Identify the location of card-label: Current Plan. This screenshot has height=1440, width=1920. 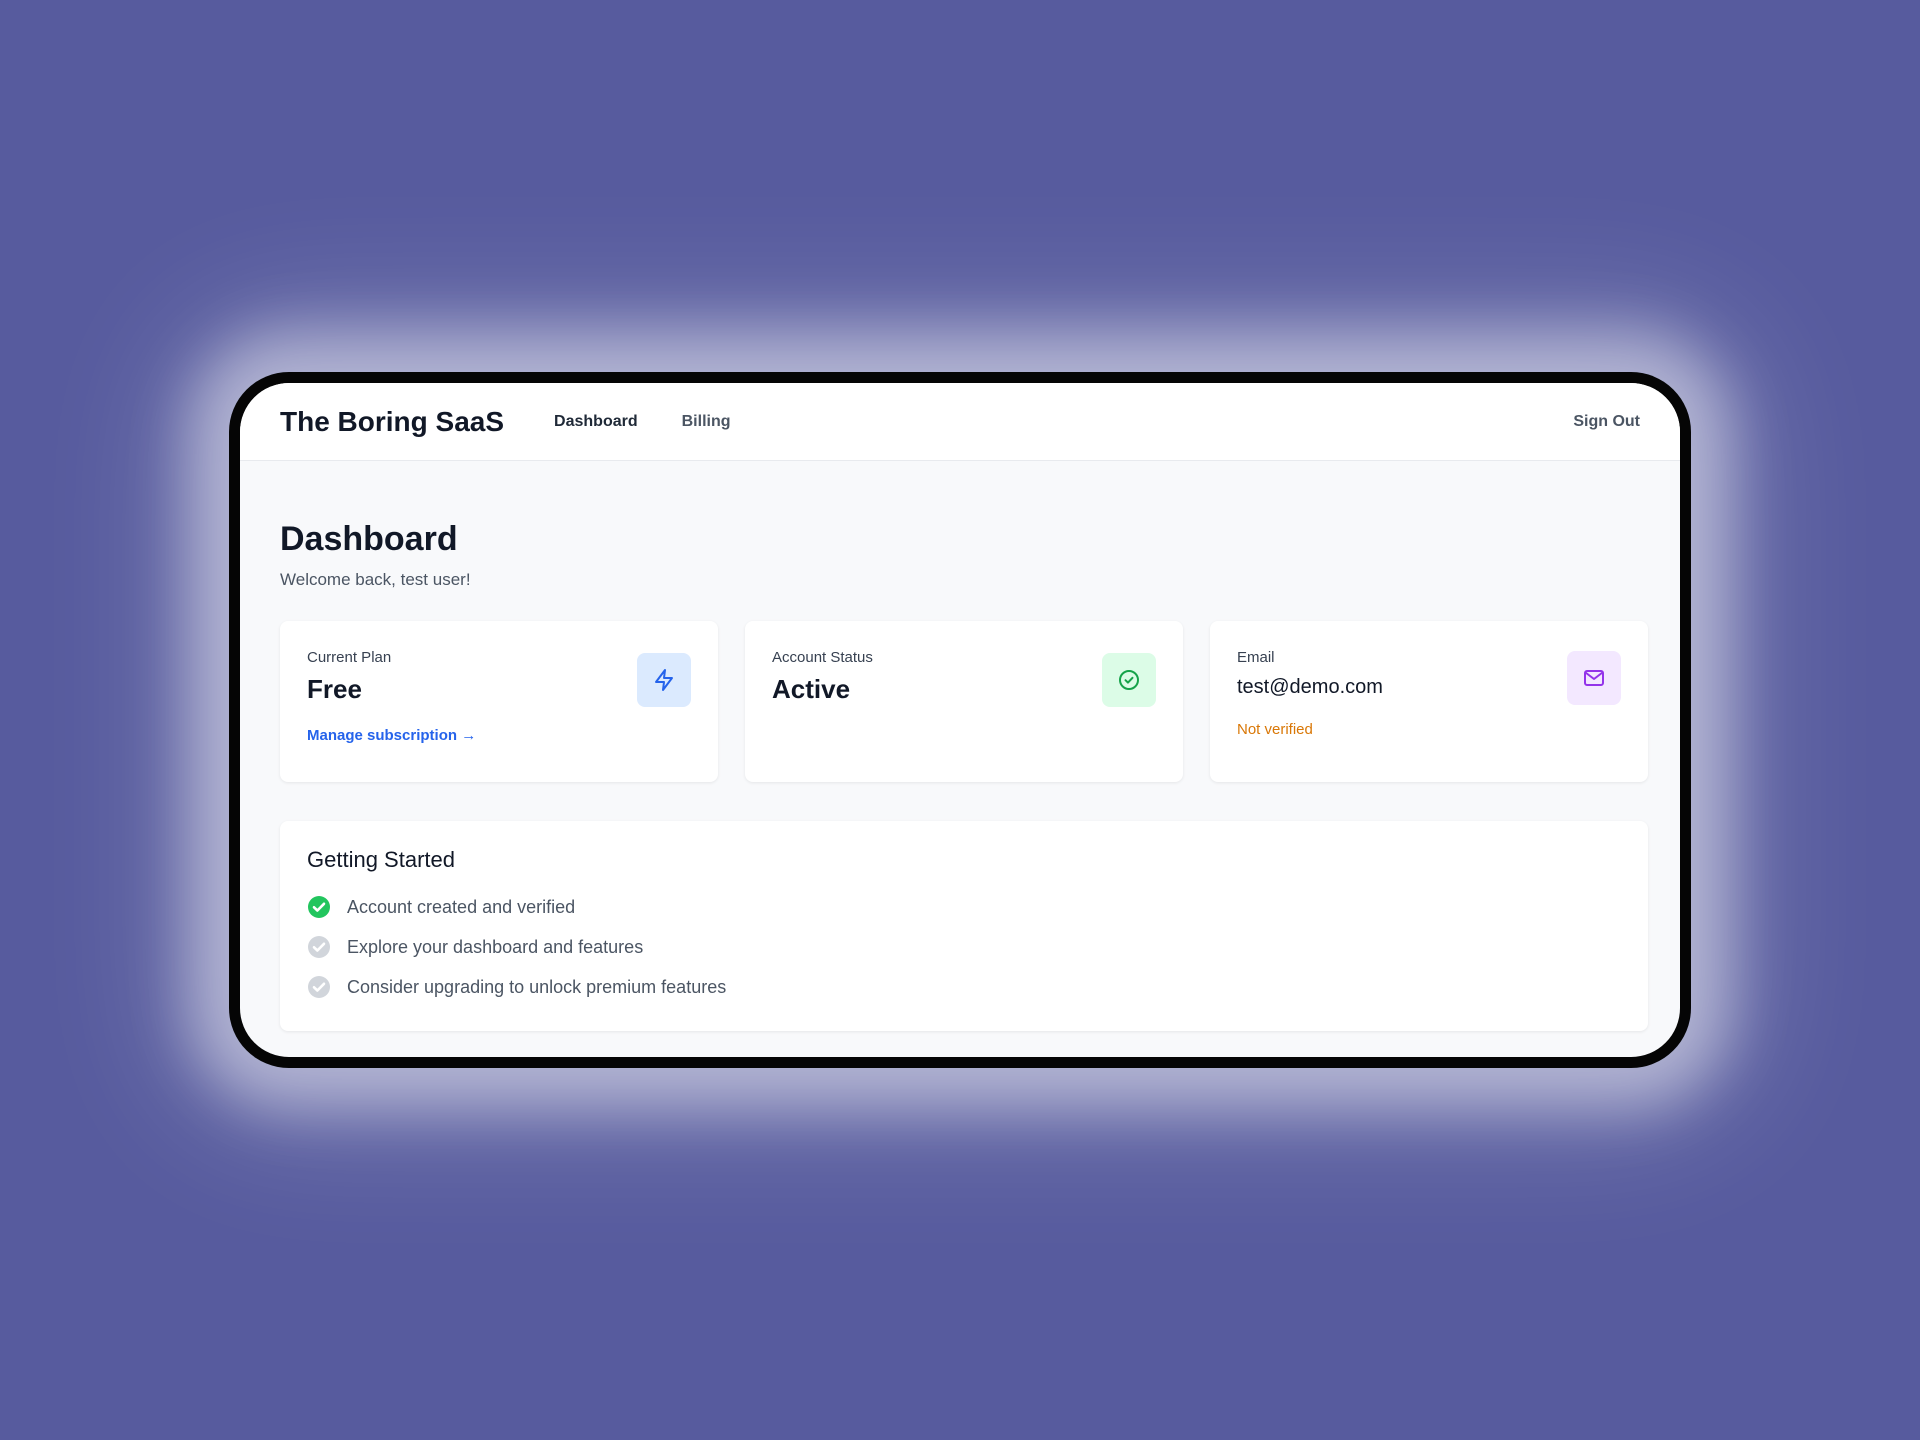
(349, 657).